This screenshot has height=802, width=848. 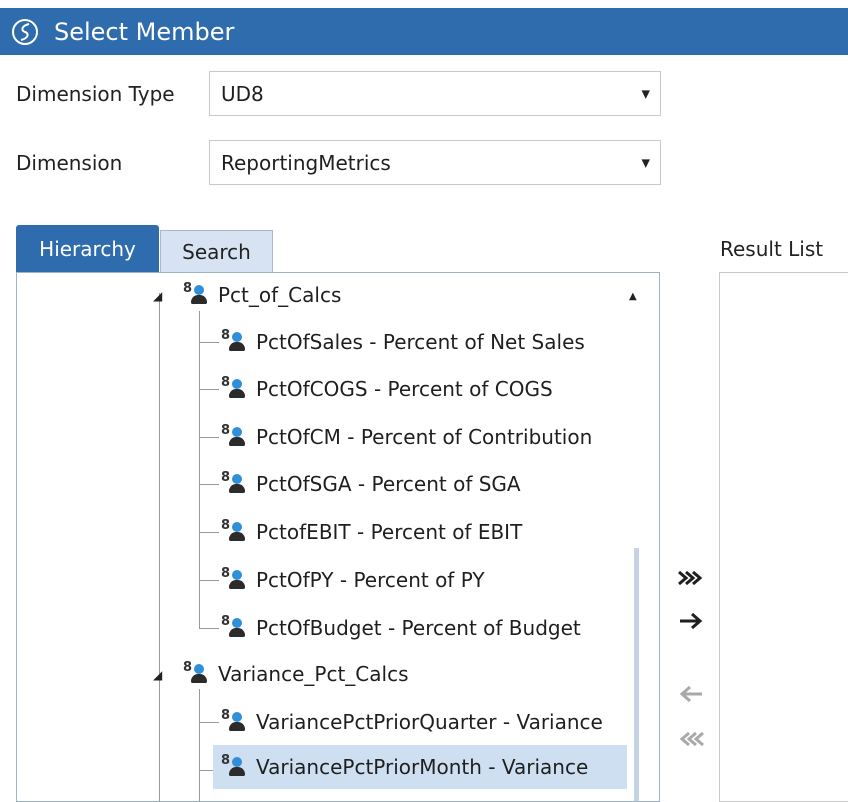 I want to click on dimension-label: Dimension, so click(x=69, y=163).